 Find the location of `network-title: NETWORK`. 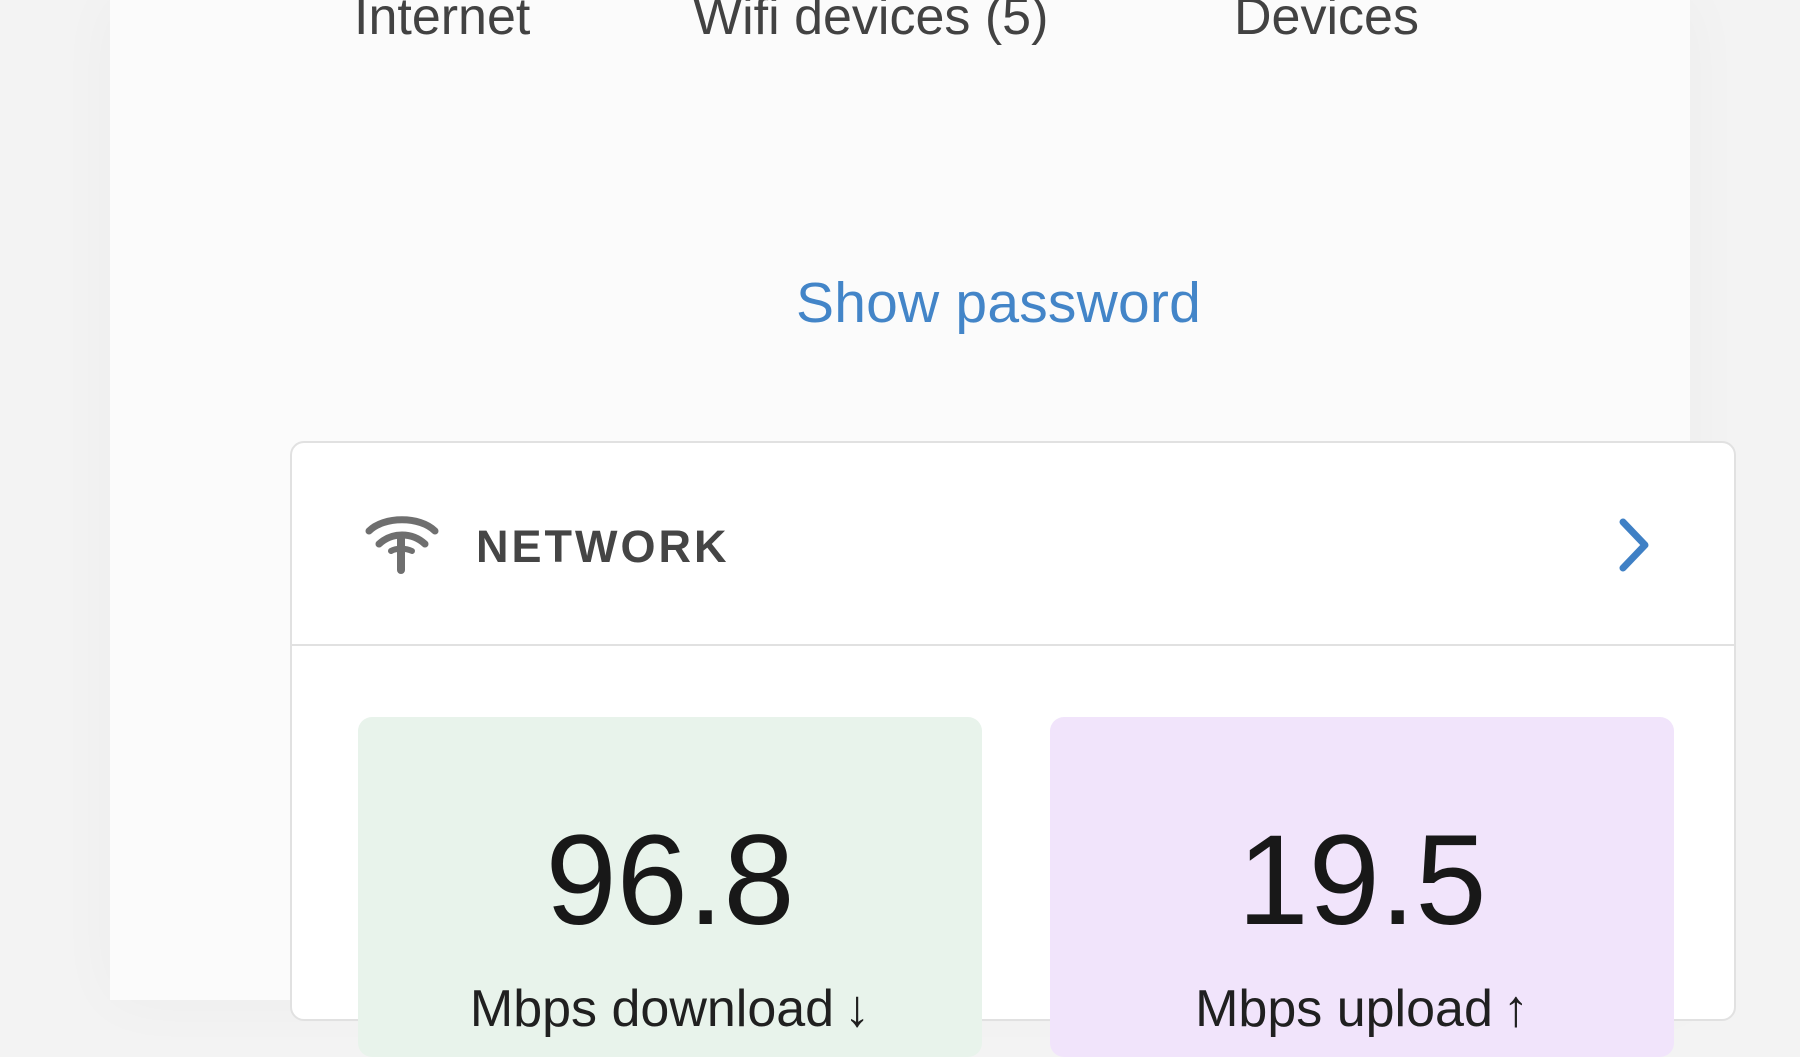

network-title: NETWORK is located at coordinates (603, 546).